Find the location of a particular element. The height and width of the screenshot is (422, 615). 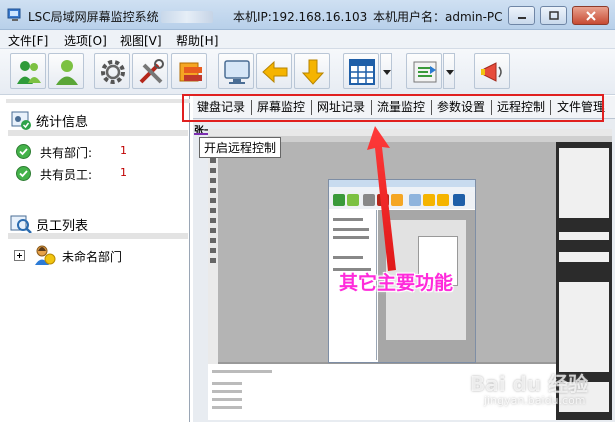

server-icon is located at coordinates (190, 72).